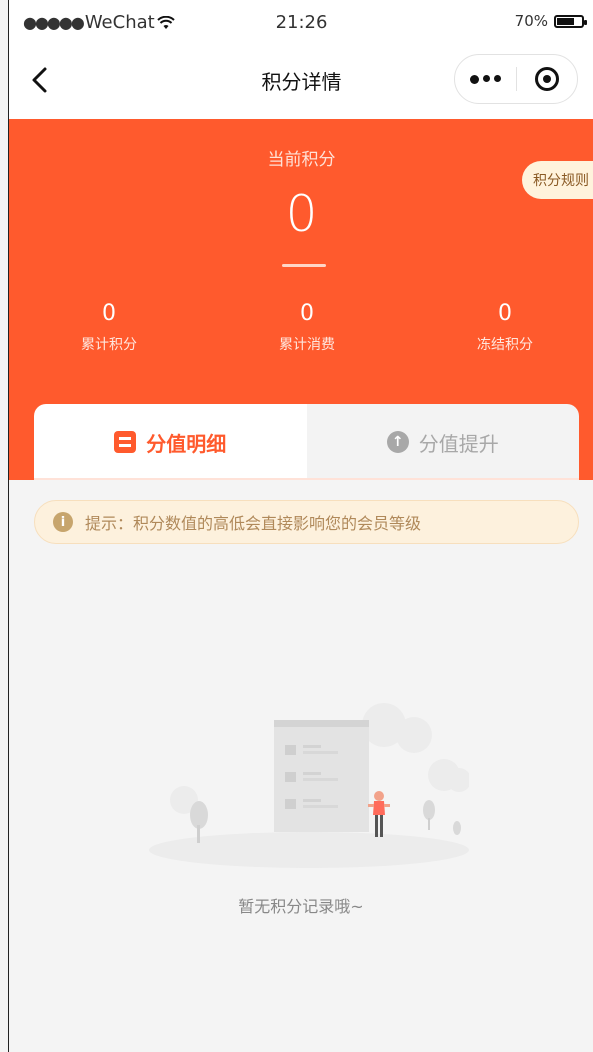 This screenshot has width=593, height=1052. What do you see at coordinates (307, 327) in the screenshot?
I see `stat-total-spent: 0 累计消费` at bounding box center [307, 327].